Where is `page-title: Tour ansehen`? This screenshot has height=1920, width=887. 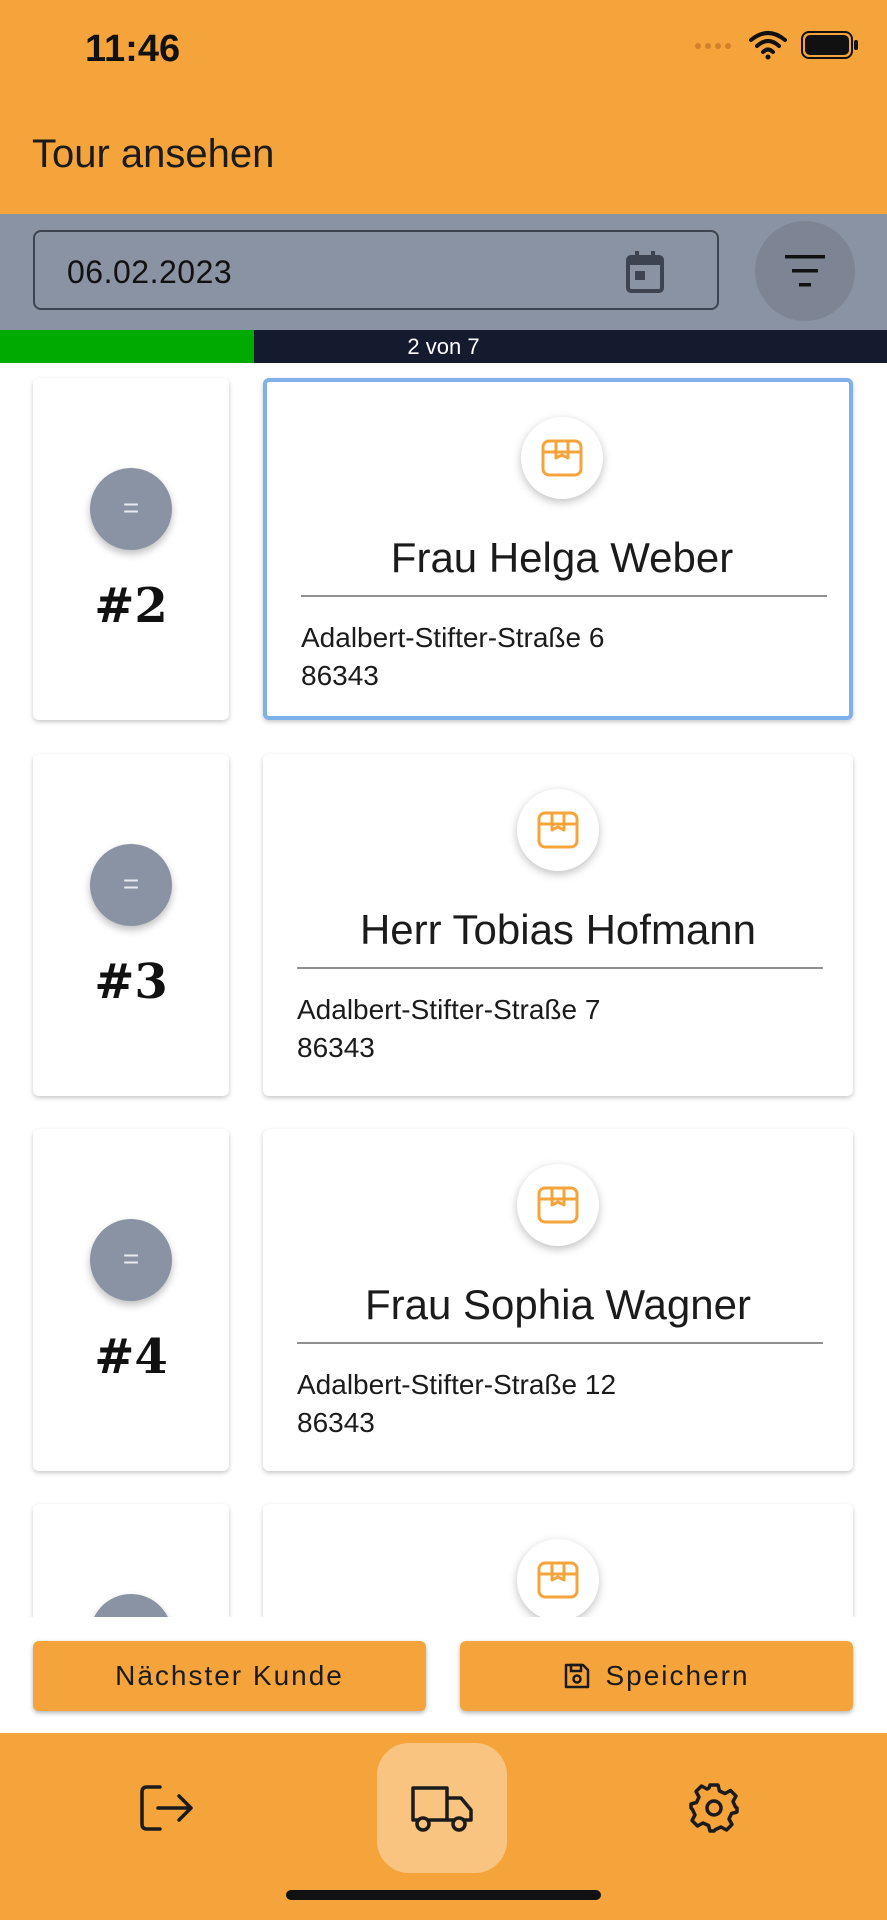
page-title: Tour ansehen is located at coordinates (153, 154).